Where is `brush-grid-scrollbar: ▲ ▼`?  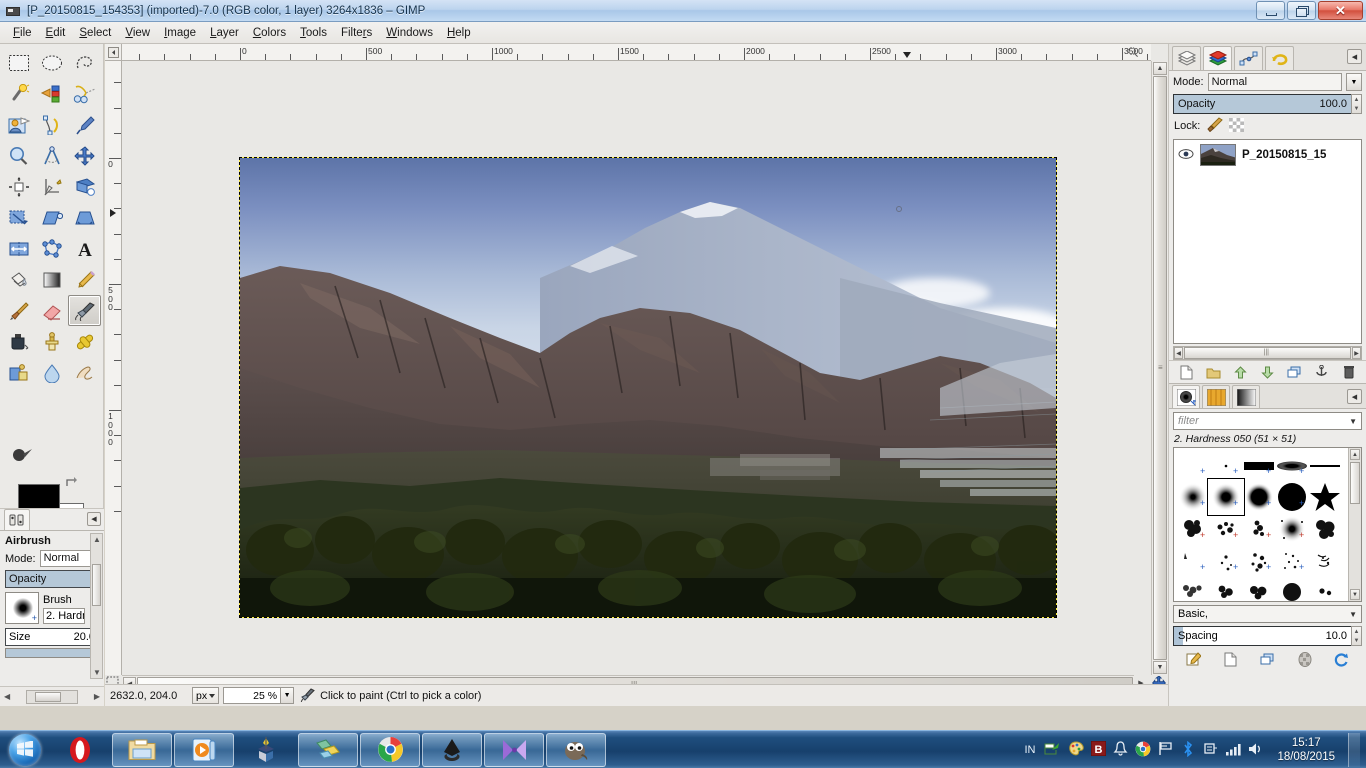
brush-grid-scrollbar: ▲ ▼ is located at coordinates (1354, 524).